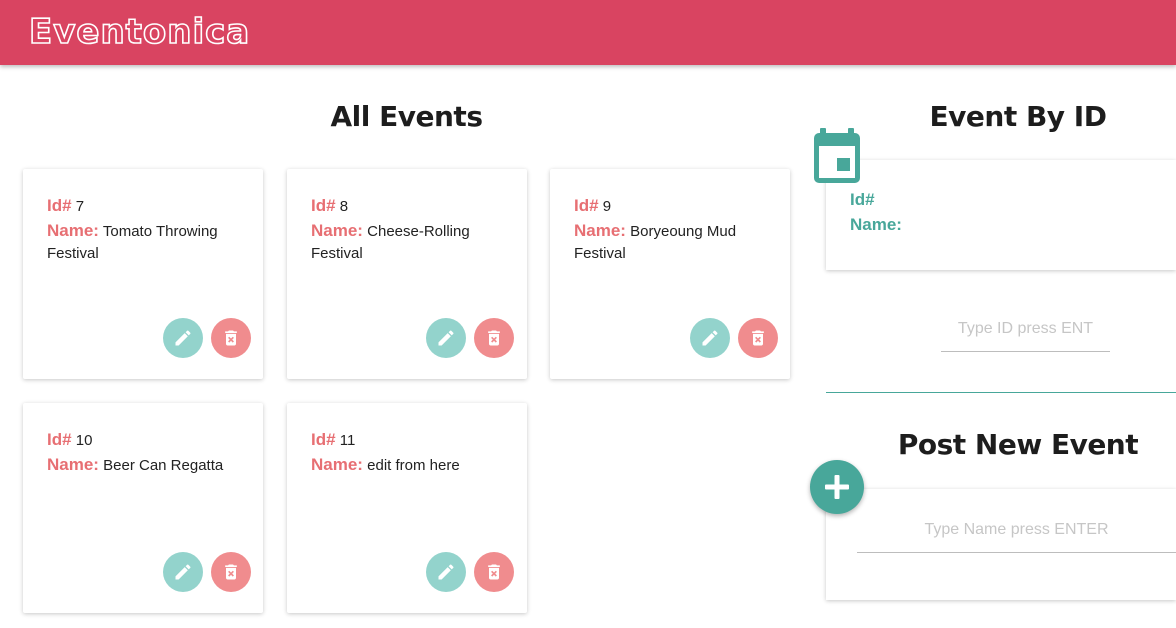 The height and width of the screenshot is (628, 1176). Describe the element at coordinates (588, 32) in the screenshot. I see `app-bar: Eventonica` at that location.